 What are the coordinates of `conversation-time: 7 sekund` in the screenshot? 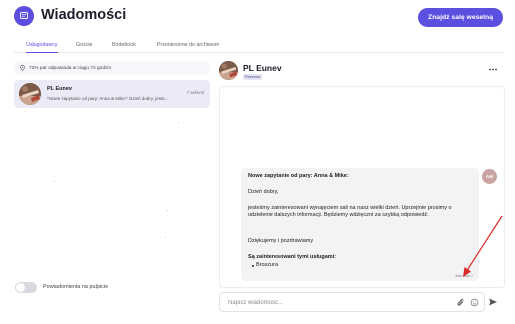 It's located at (195, 92).